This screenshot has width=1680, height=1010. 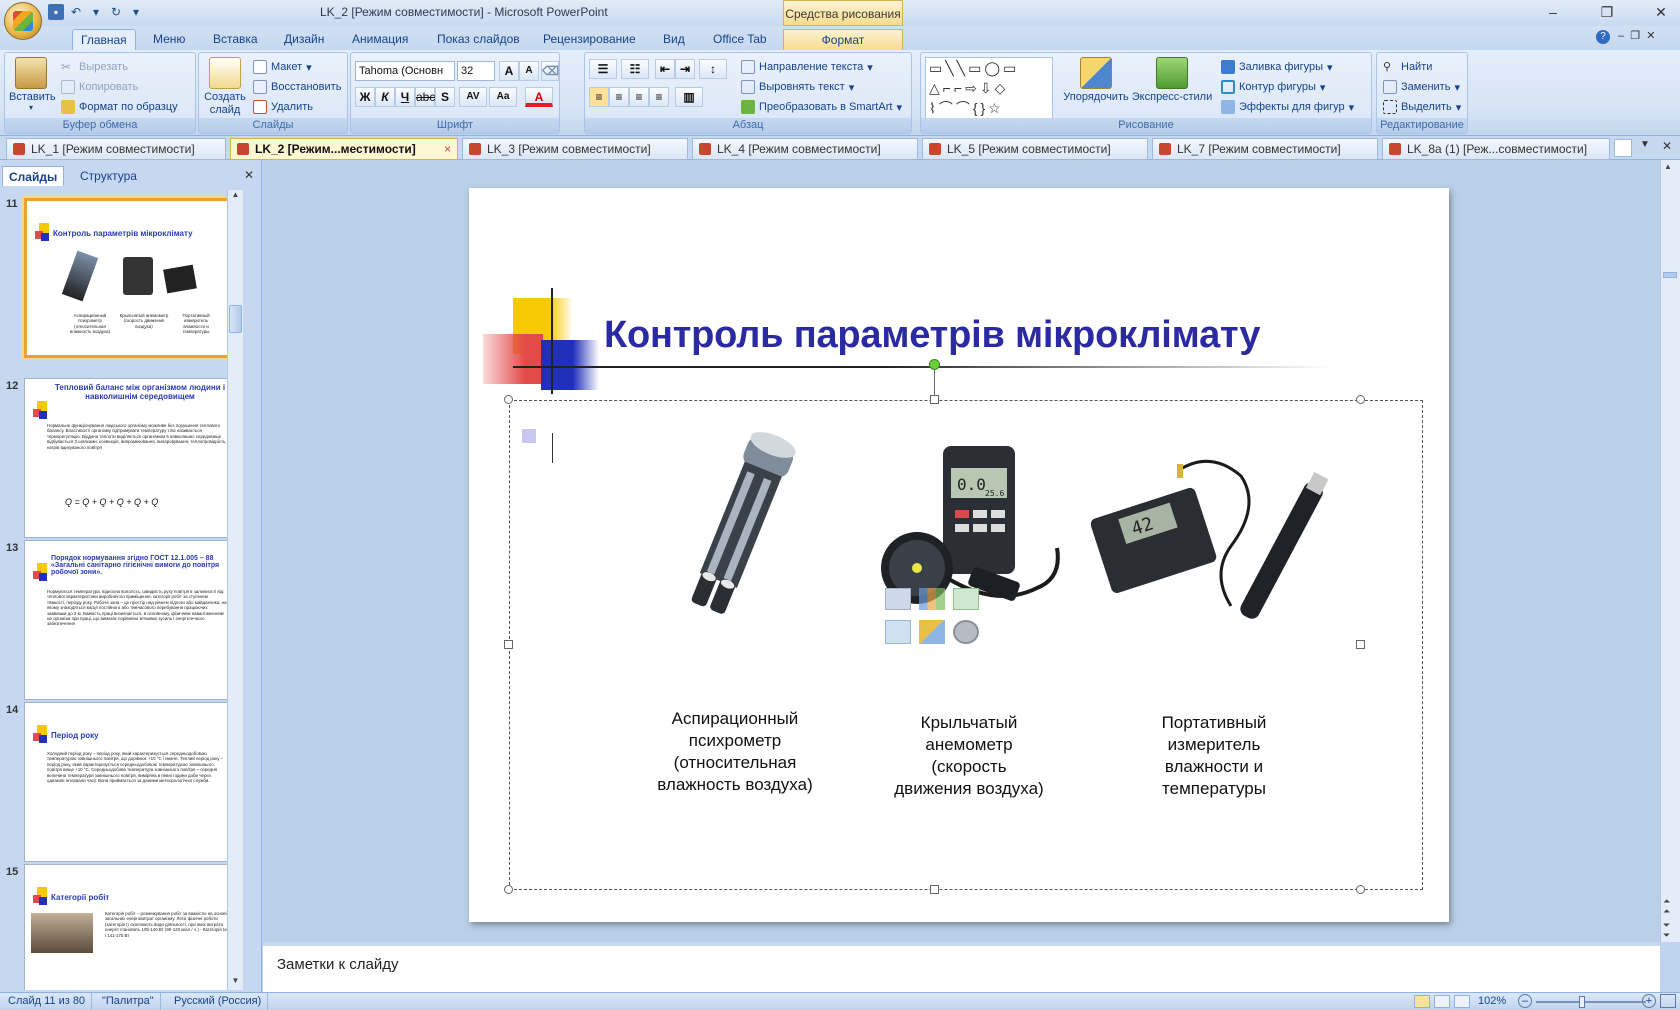 I want to click on tab-view: Вид, so click(x=674, y=39).